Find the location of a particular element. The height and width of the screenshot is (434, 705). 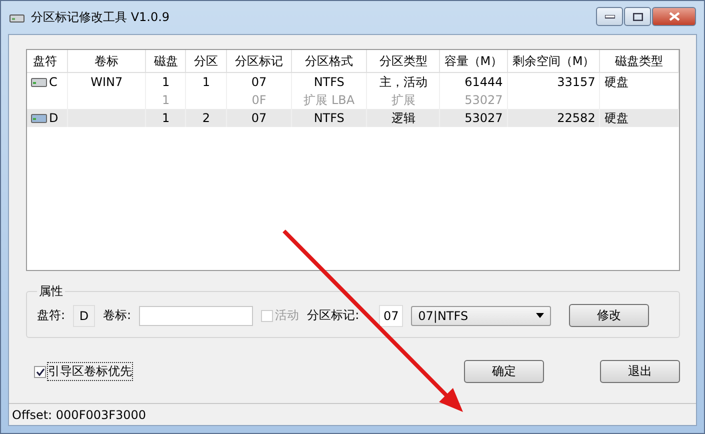

column-header: 分区格式 is located at coordinates (330, 61).